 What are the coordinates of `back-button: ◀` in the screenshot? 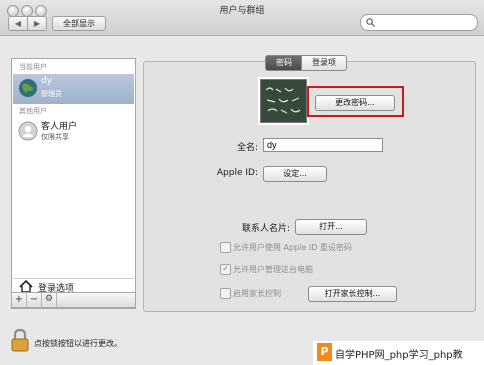 It's located at (18, 23).